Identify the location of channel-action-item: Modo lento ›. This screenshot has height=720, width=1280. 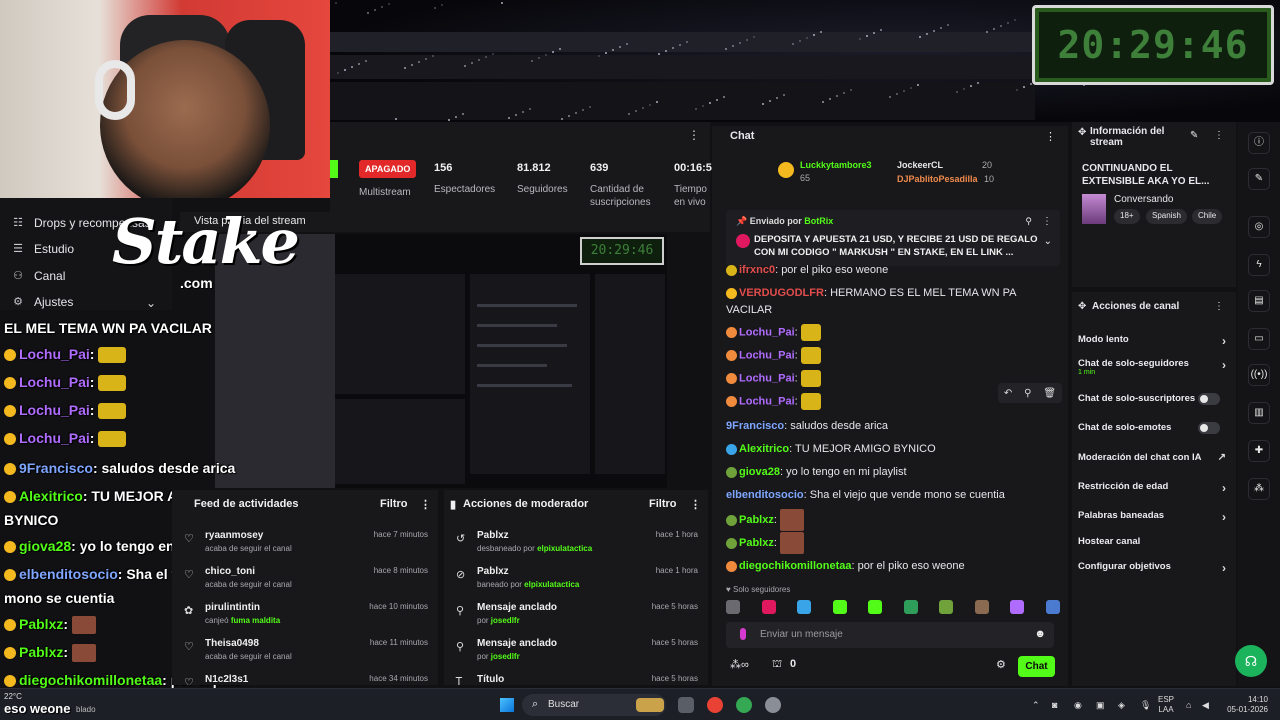
(1153, 341).